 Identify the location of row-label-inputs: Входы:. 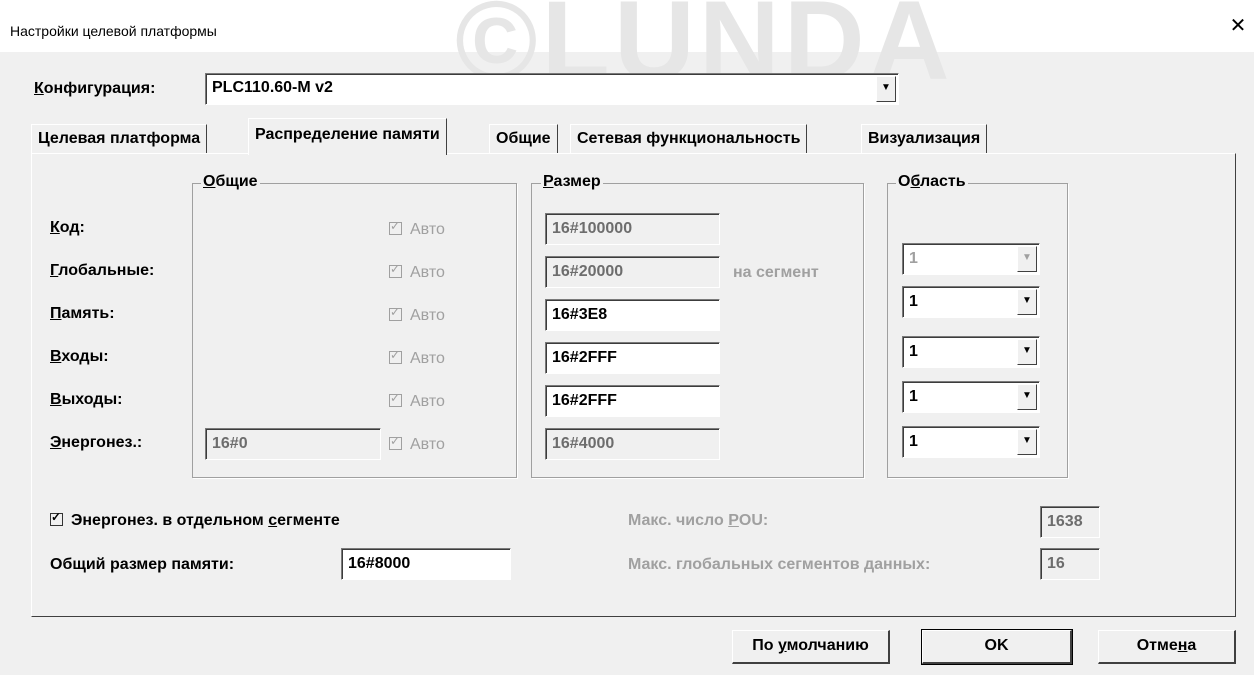
(79, 356).